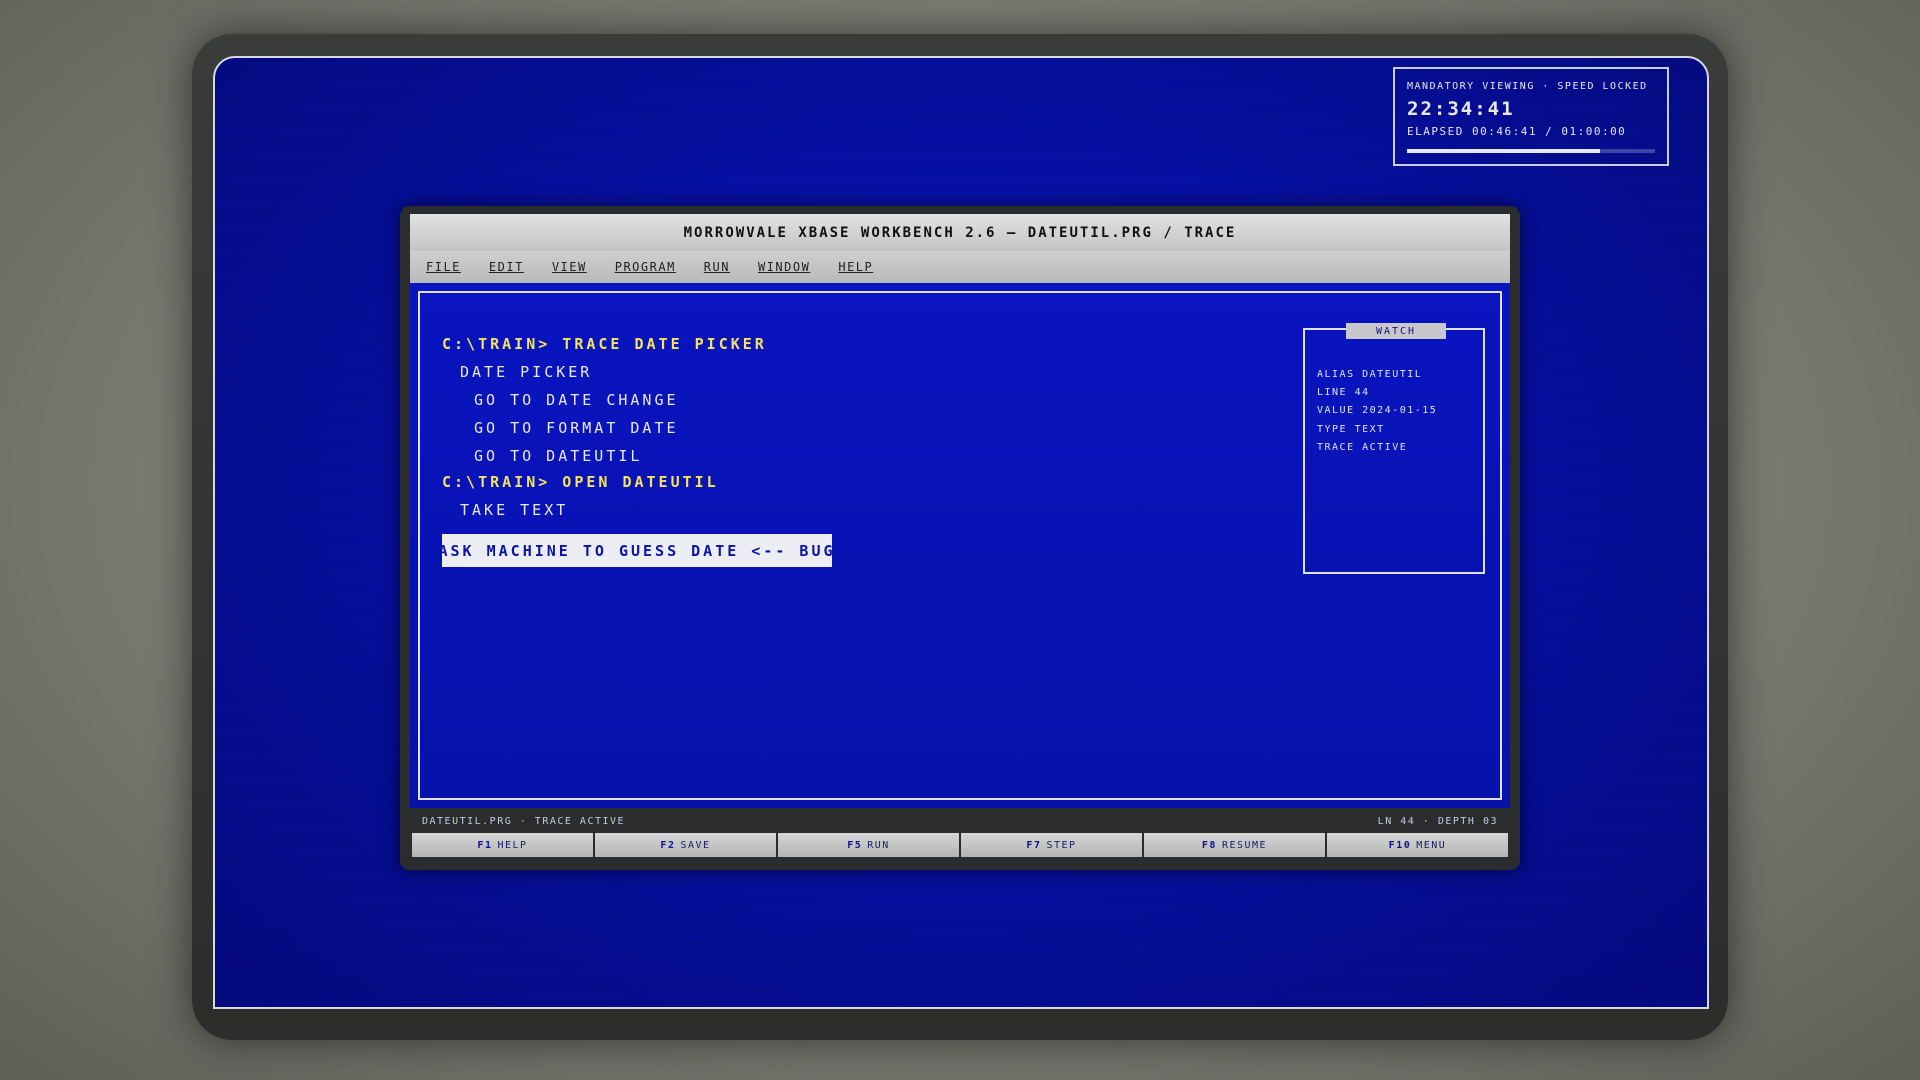 The width and height of the screenshot is (1920, 1080). What do you see at coordinates (558, 456) in the screenshot?
I see `code-line: GO TO DATEUTIL` at bounding box center [558, 456].